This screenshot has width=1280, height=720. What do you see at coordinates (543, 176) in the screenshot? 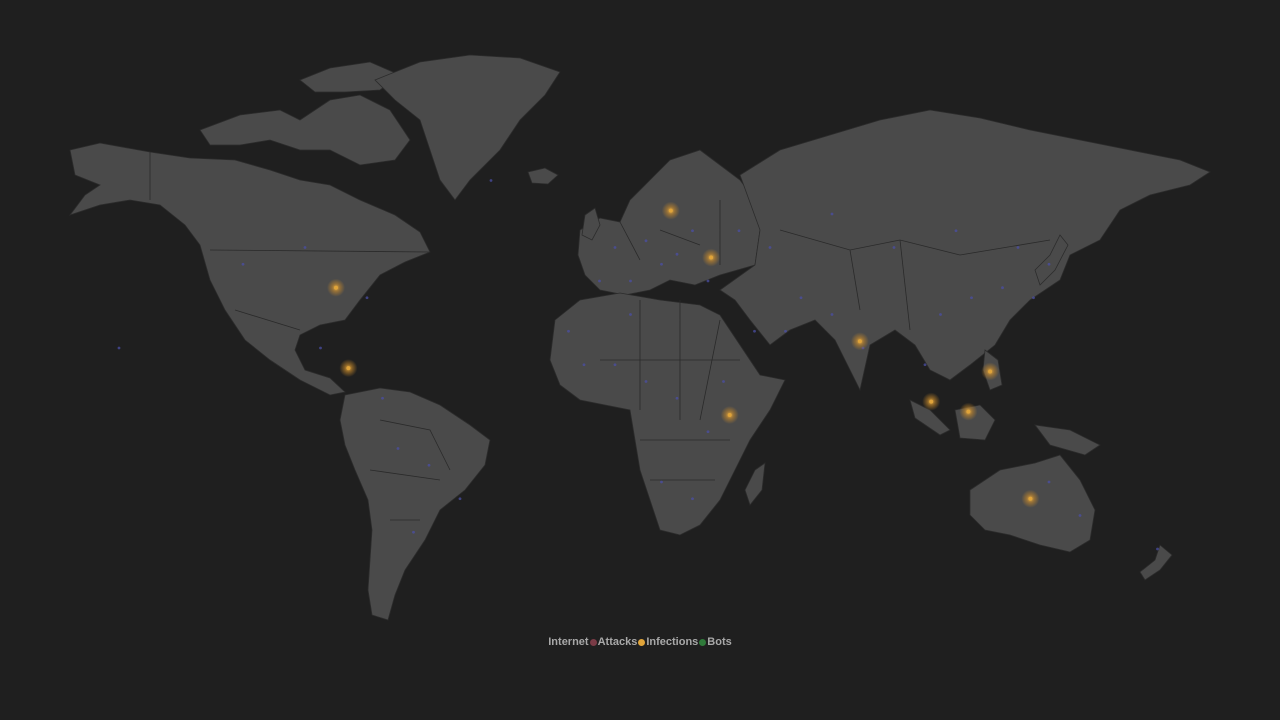
I see `iceland` at bounding box center [543, 176].